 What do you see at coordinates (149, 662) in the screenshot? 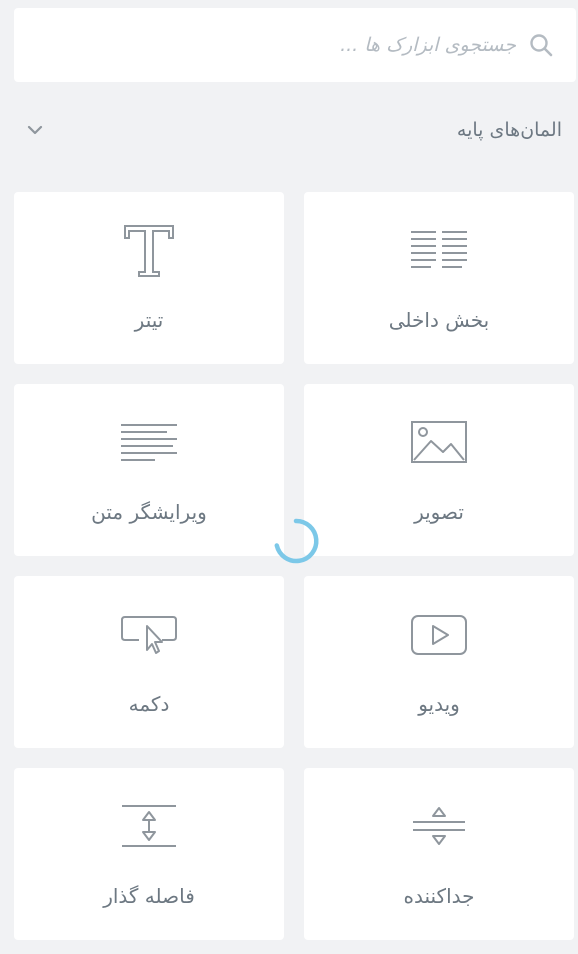
I see `widget-button: دکمه` at bounding box center [149, 662].